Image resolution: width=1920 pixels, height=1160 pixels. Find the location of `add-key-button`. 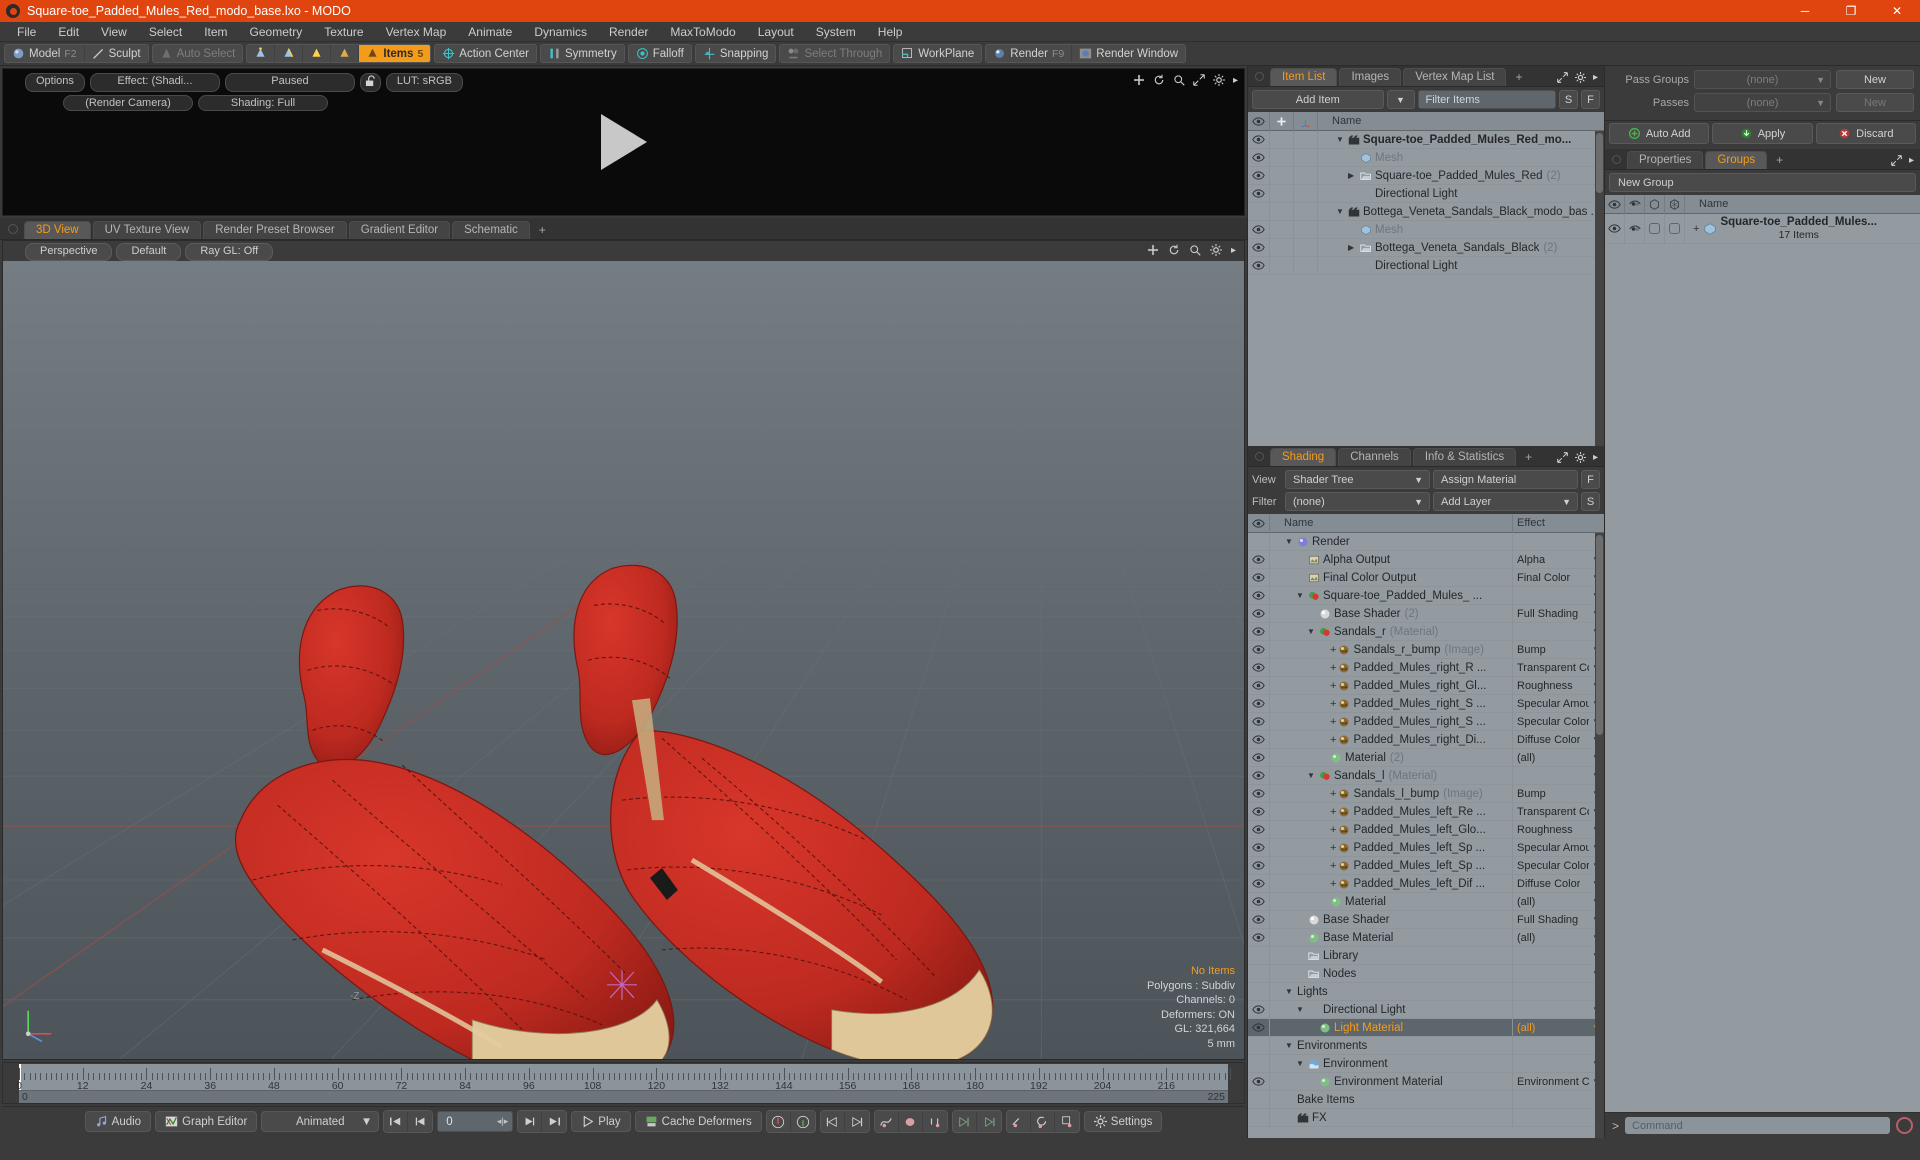

add-key-button is located at coordinates (778, 1121).